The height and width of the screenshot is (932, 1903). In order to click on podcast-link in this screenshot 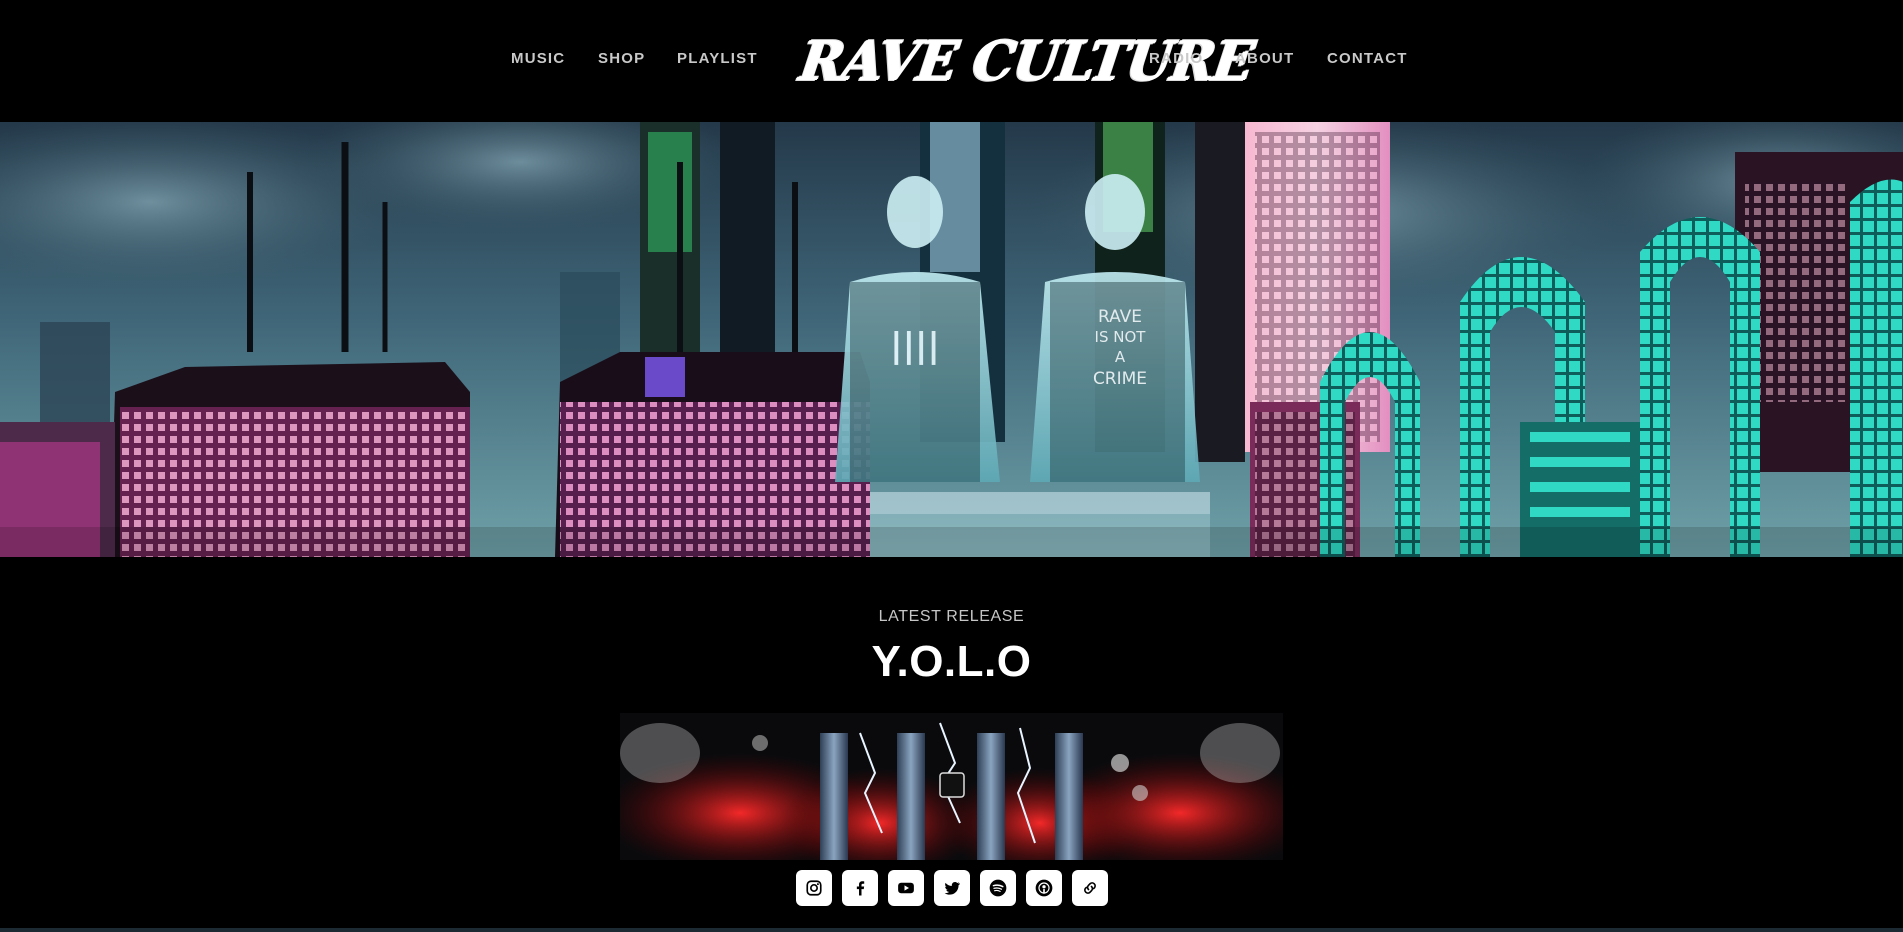, I will do `click(1044, 888)`.